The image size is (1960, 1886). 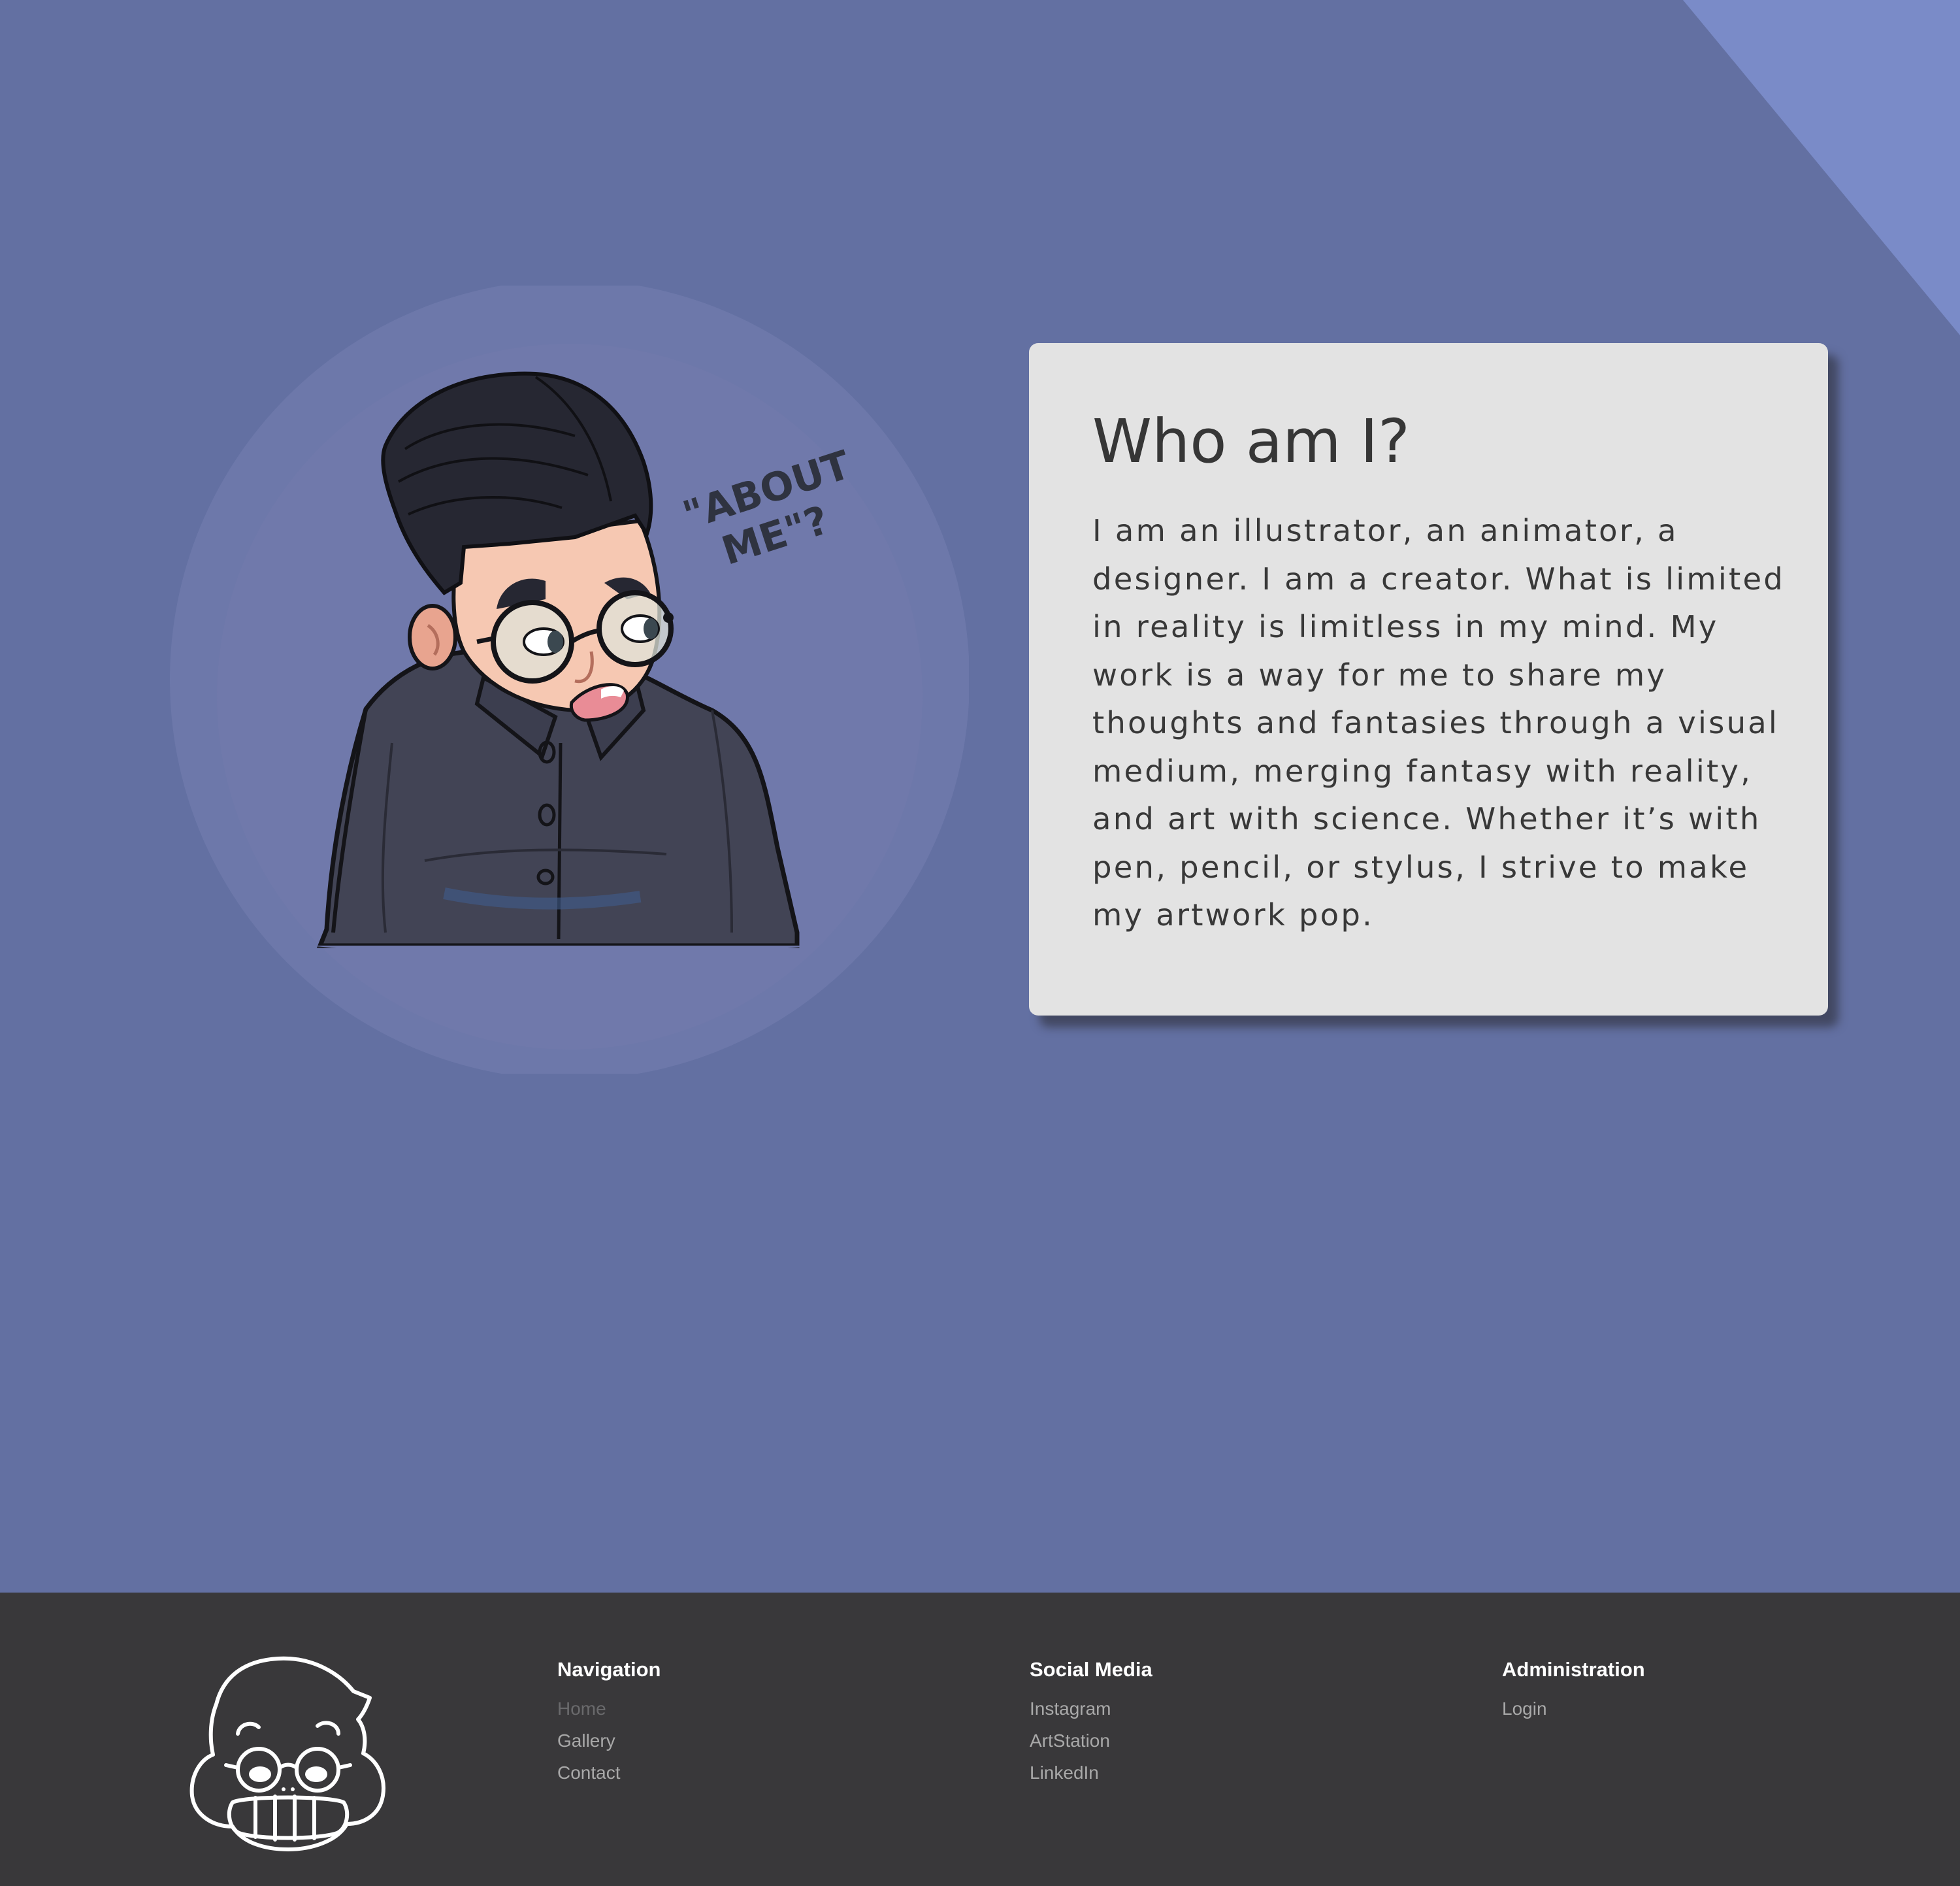 What do you see at coordinates (1573, 1692) in the screenshot?
I see `footer-admin-column: Administration Login` at bounding box center [1573, 1692].